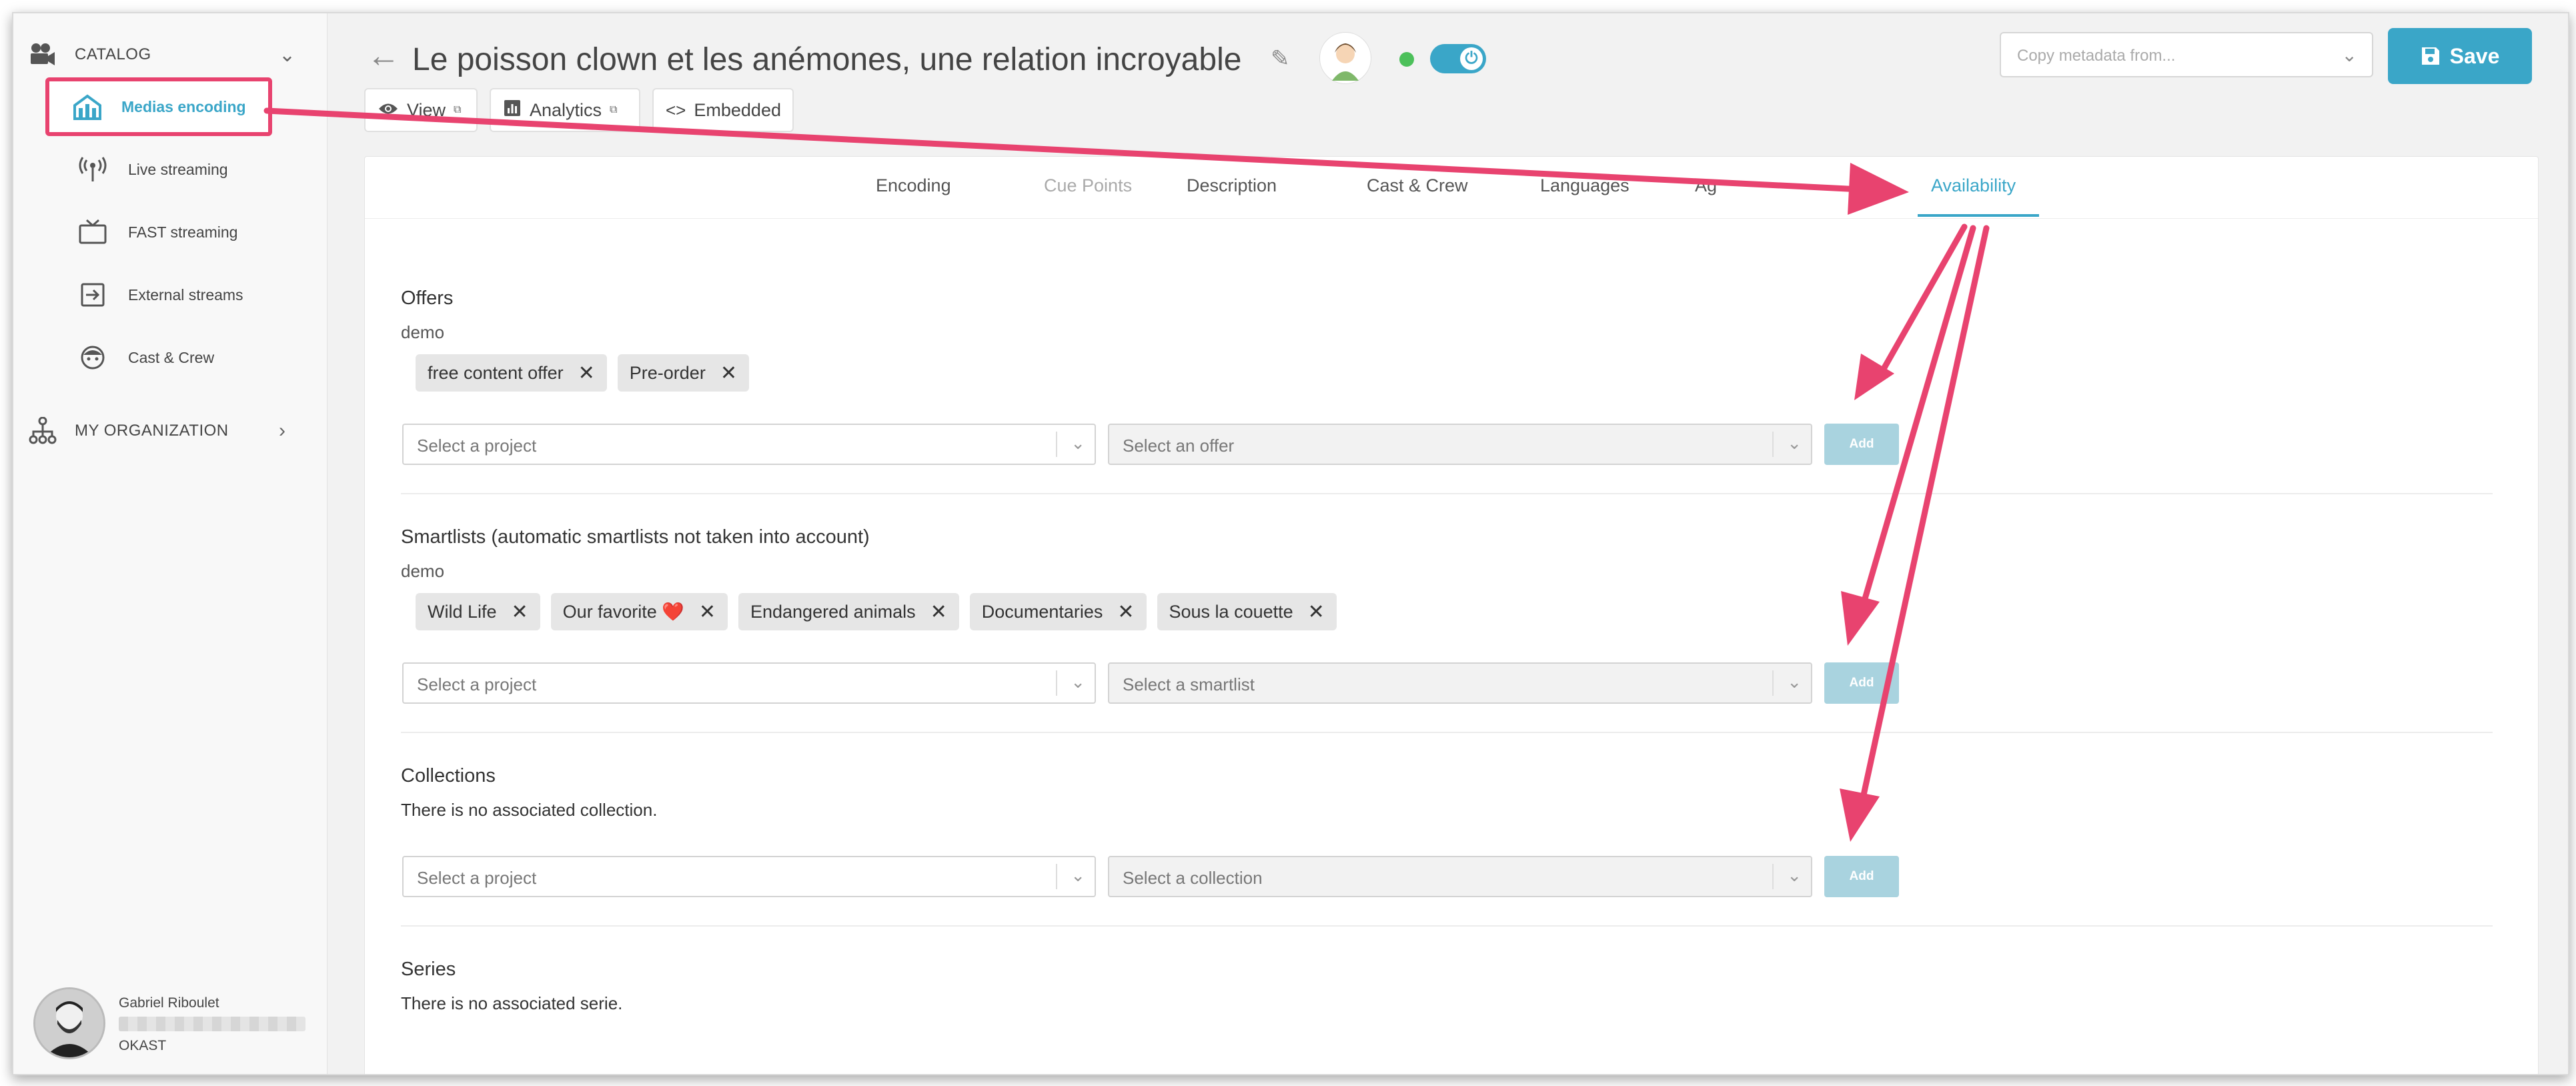  I want to click on tv-icon, so click(92, 232).